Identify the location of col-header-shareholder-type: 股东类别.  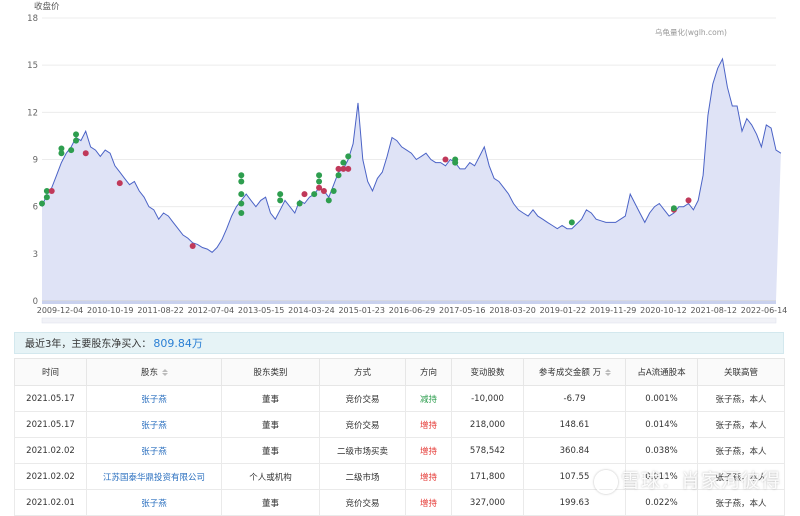
(270, 372).